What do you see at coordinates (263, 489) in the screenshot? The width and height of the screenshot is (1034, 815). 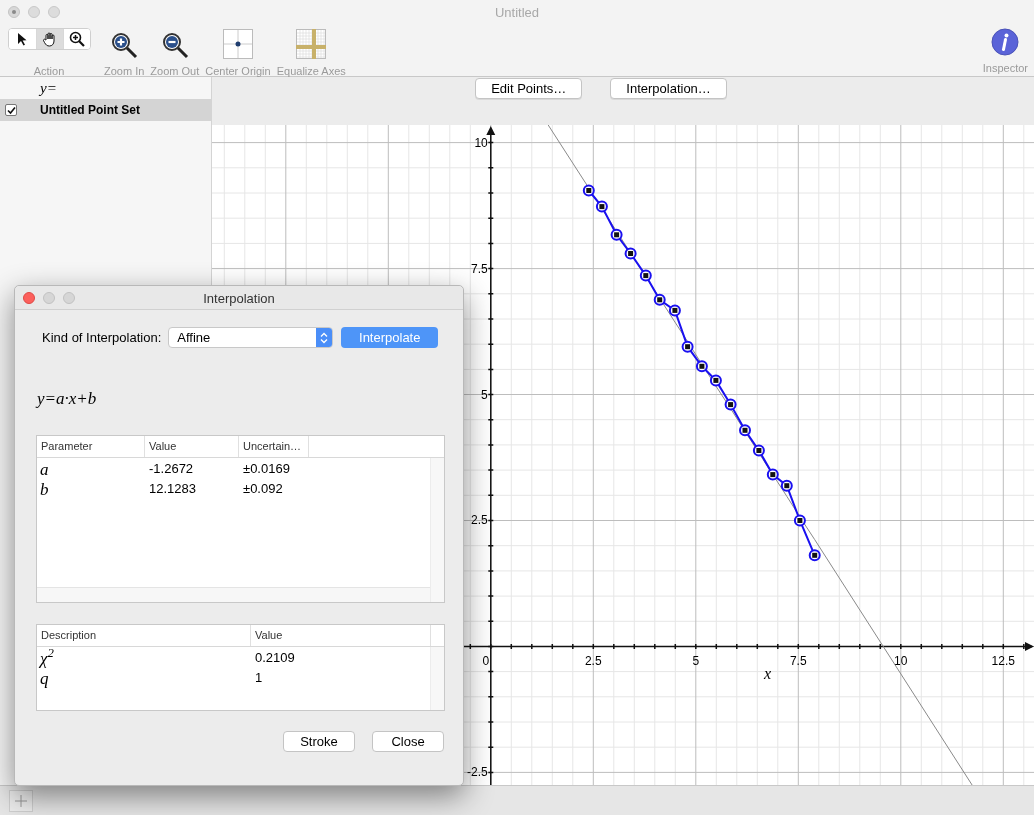 I see `table-cell-text: ±0.092` at bounding box center [263, 489].